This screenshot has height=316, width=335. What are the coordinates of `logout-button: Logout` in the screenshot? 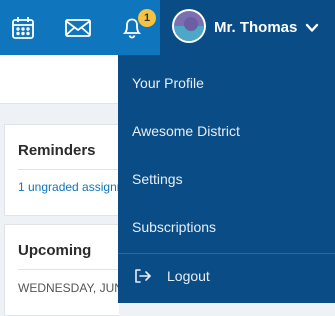 It's located at (188, 276).